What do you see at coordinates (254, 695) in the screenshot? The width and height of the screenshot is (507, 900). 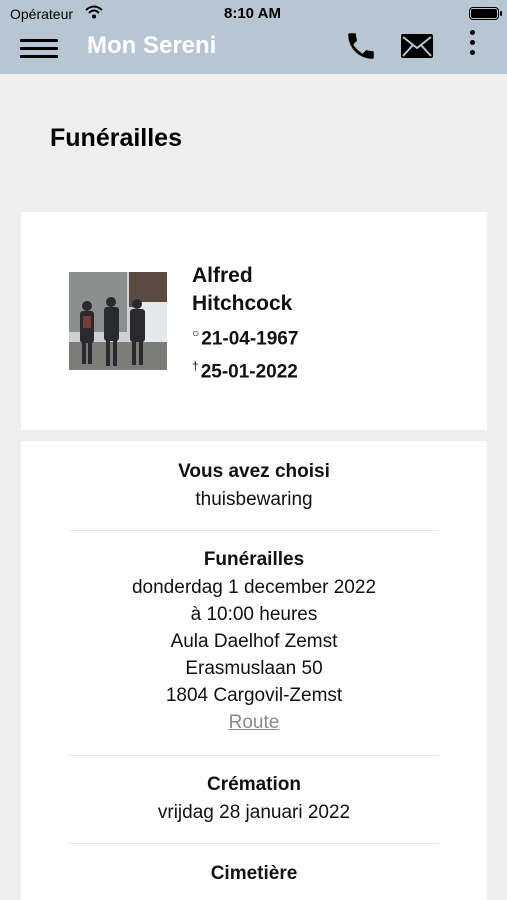 I see `funeral-city: 1804 Cargovil-Zemst` at bounding box center [254, 695].